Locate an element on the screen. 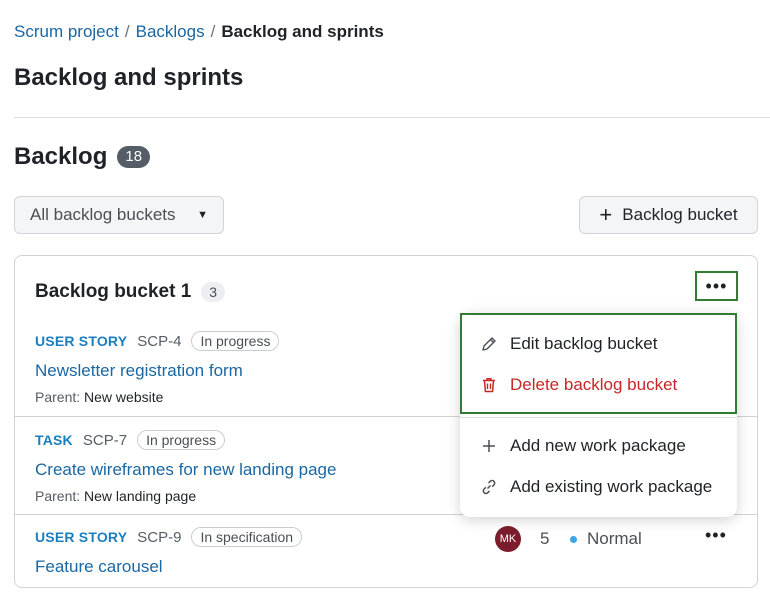  menu-item-label: Edit backlog bucket is located at coordinates (584, 343).